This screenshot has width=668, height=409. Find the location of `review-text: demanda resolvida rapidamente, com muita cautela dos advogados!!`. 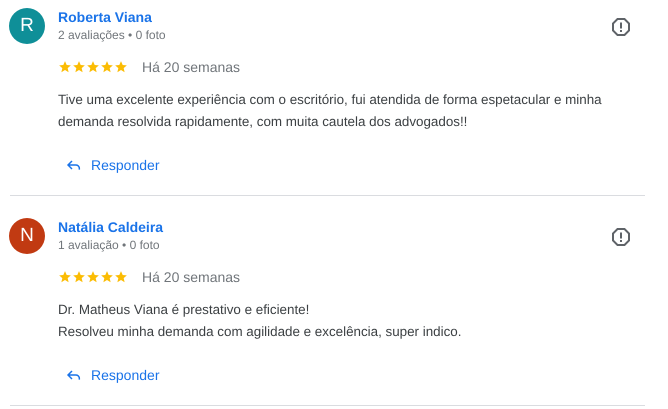

review-text: demanda resolvida rapidamente, com muita cautela dos advogados!! is located at coordinates (263, 122).